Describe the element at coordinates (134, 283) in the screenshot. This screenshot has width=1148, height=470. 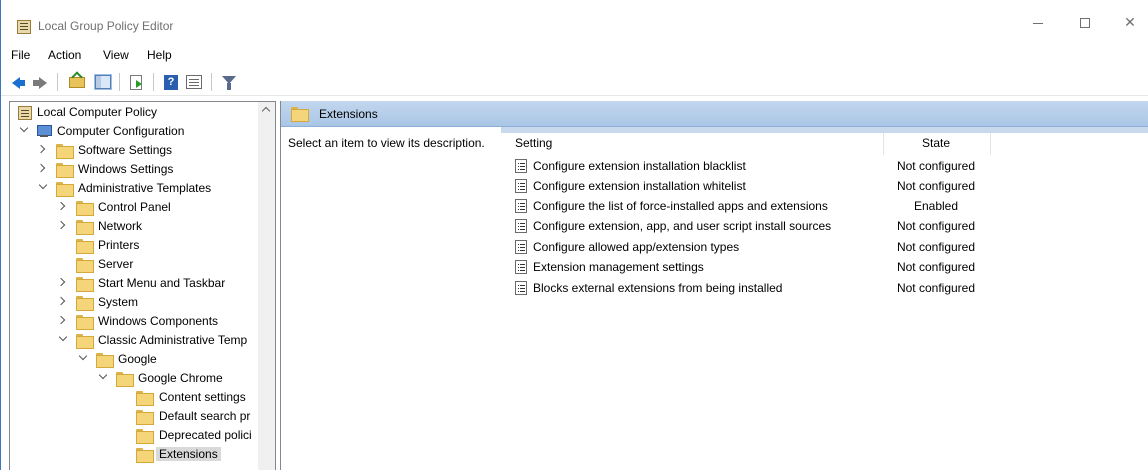
I see `tree-item-start-menu-and-taskbar: Start Menu and Taskbar` at that location.